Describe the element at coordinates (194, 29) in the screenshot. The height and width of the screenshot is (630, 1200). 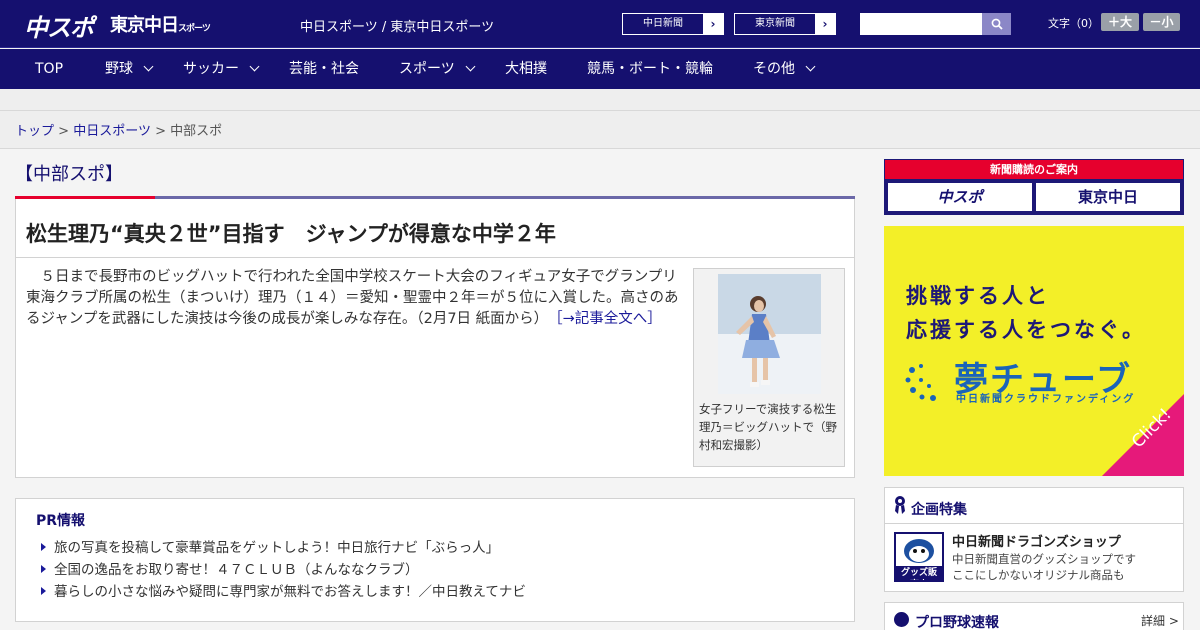
I see `tokyo-chunichi-logo-small: スポーツ` at that location.